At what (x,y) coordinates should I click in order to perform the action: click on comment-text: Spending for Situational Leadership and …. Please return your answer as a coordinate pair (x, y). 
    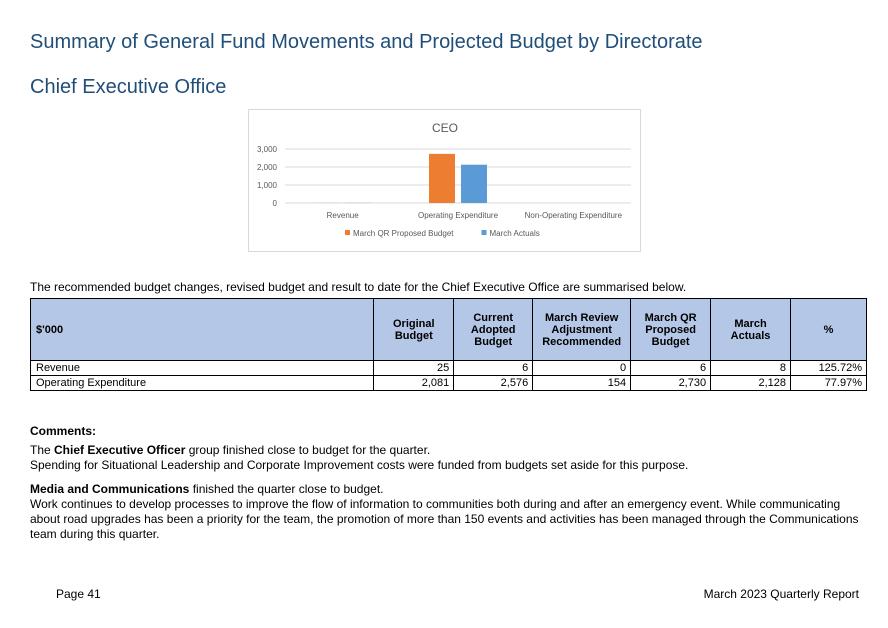
    Looking at the image, I should click on (359, 465).